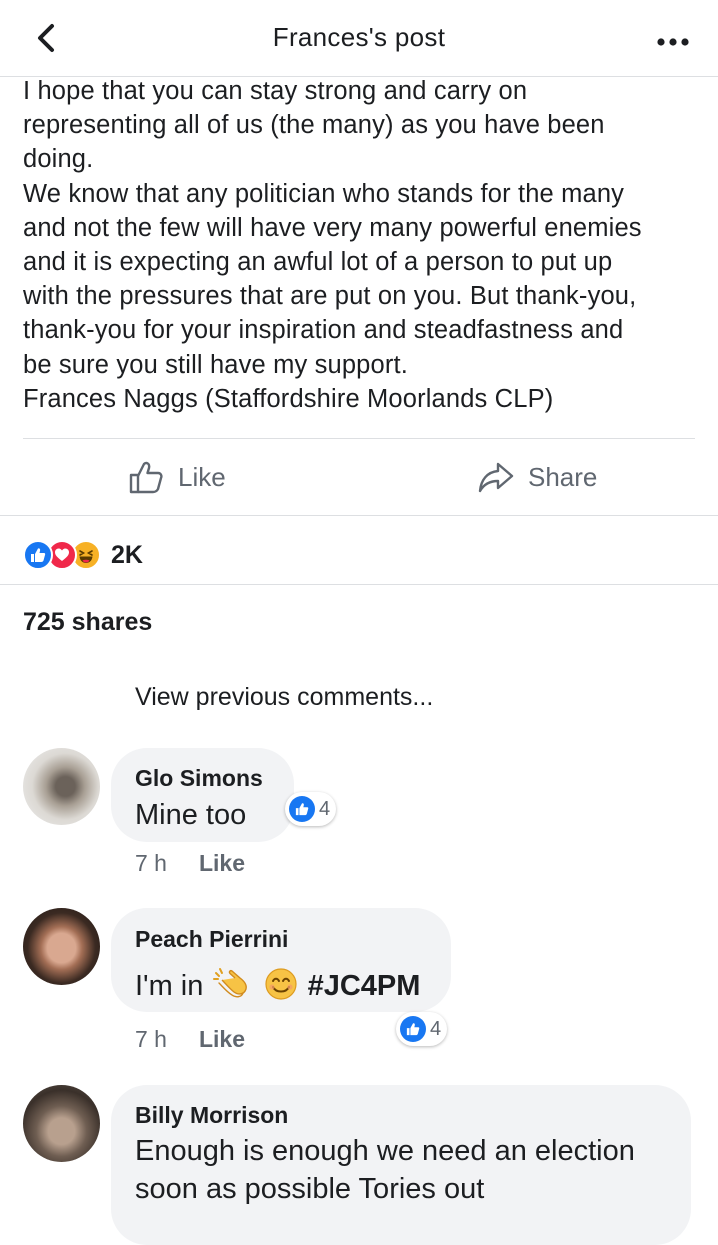 Image resolution: width=718 pixels, height=1245 pixels. Describe the element at coordinates (563, 476) in the screenshot. I see `share-label: Share` at that location.